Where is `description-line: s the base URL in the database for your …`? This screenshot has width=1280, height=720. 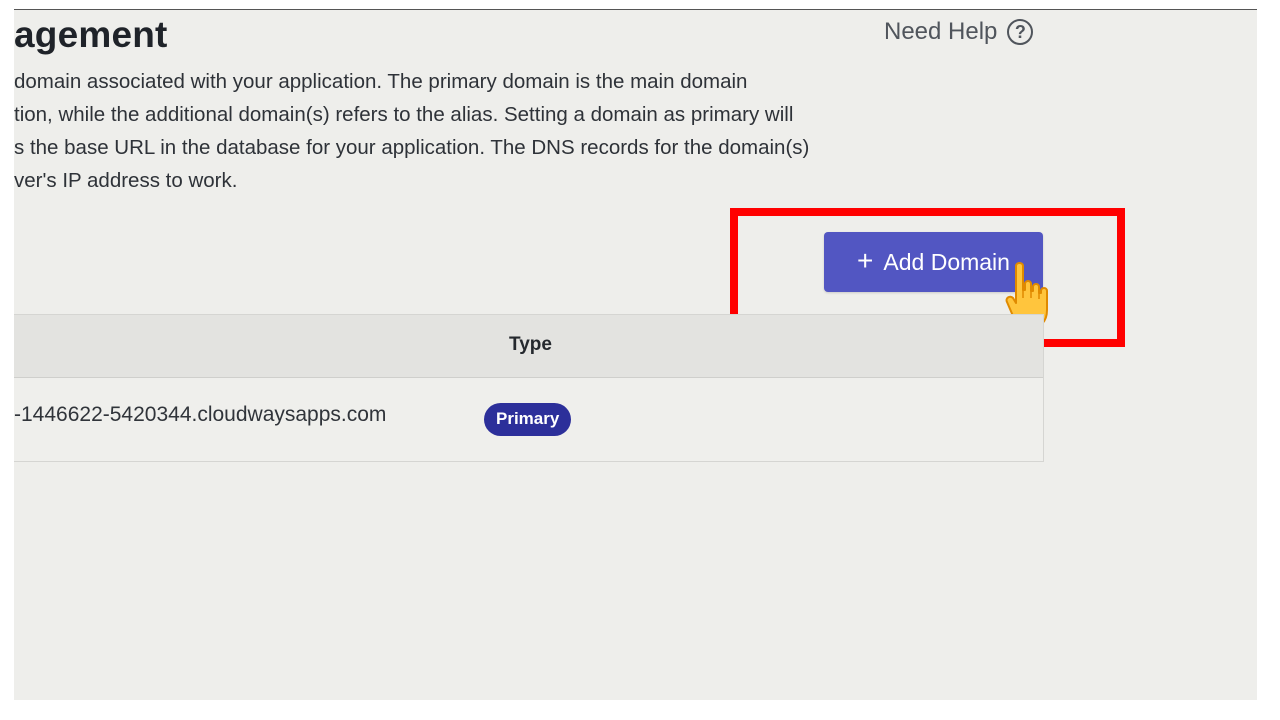 description-line: s the base URL in the database for your … is located at coordinates (412, 147).